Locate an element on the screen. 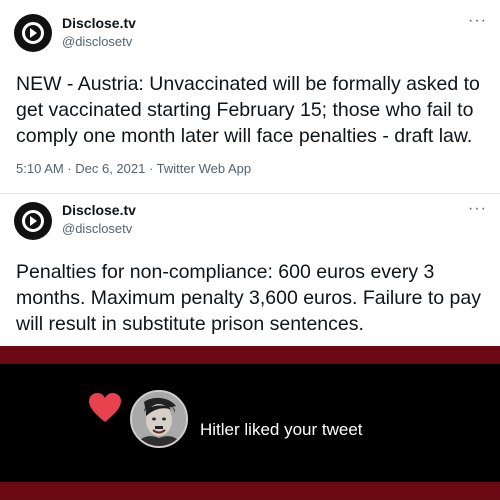  heart-icon is located at coordinates (105, 407).